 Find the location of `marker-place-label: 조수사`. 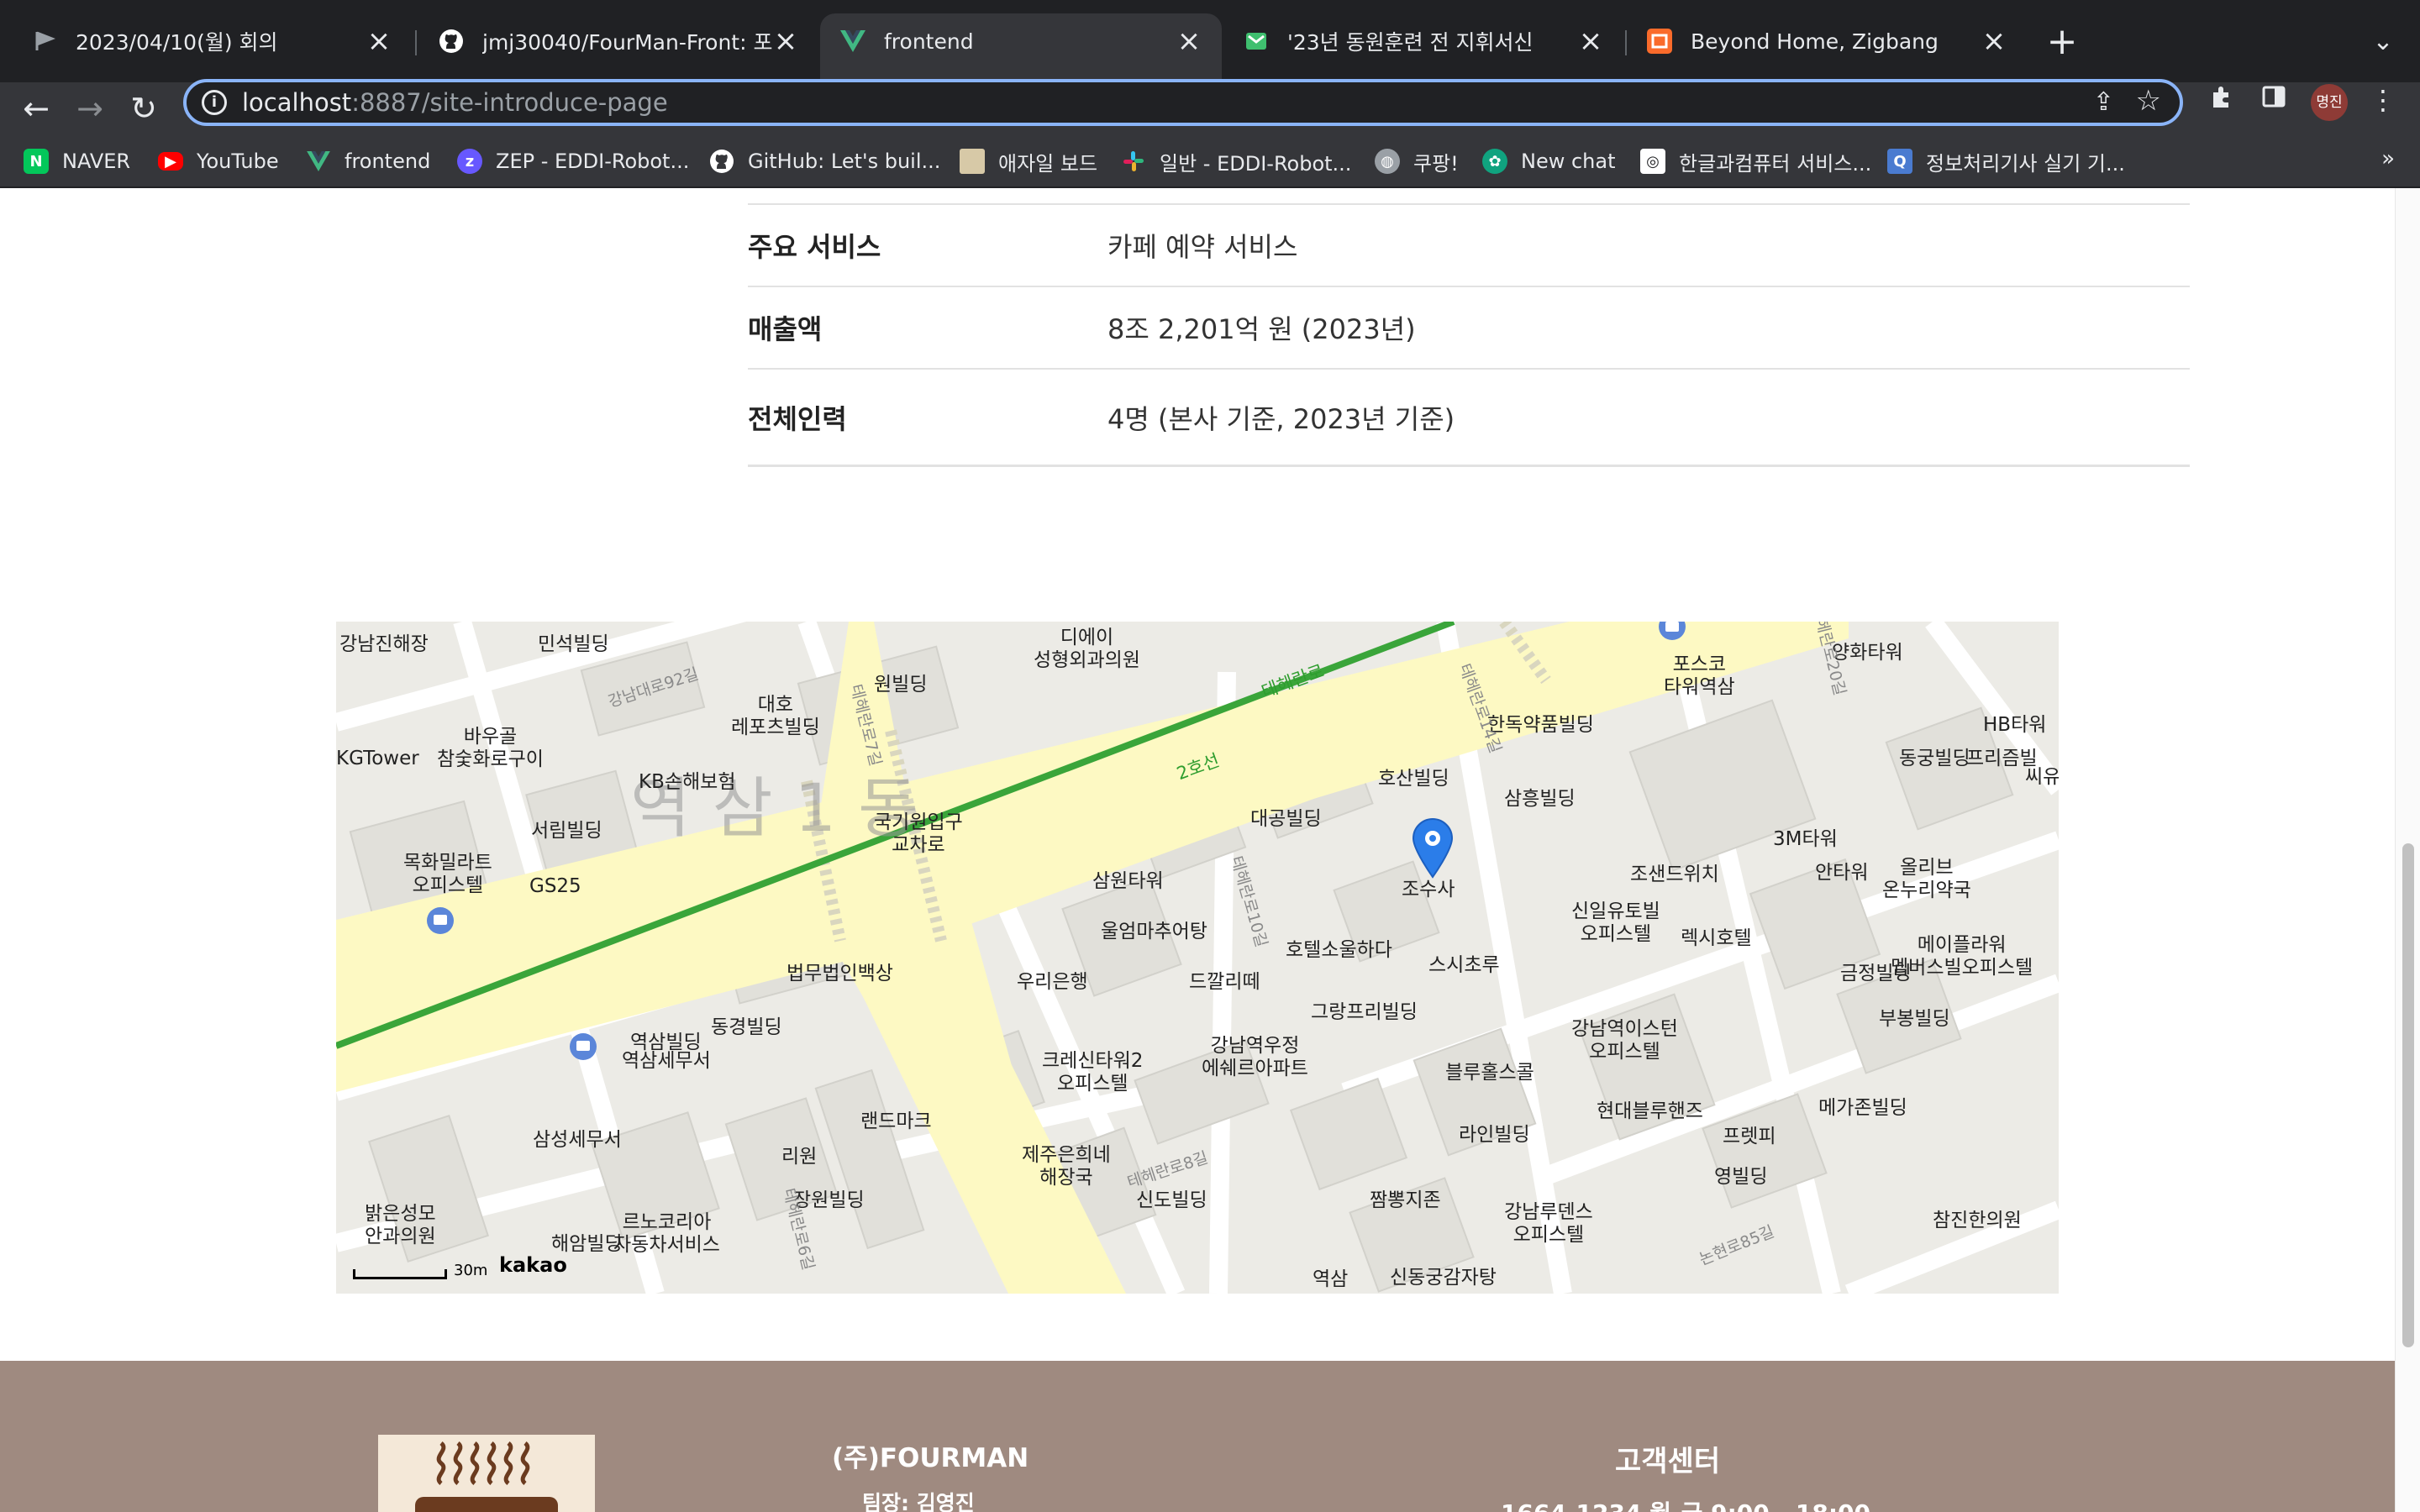

marker-place-label: 조수사 is located at coordinates (1428, 890).